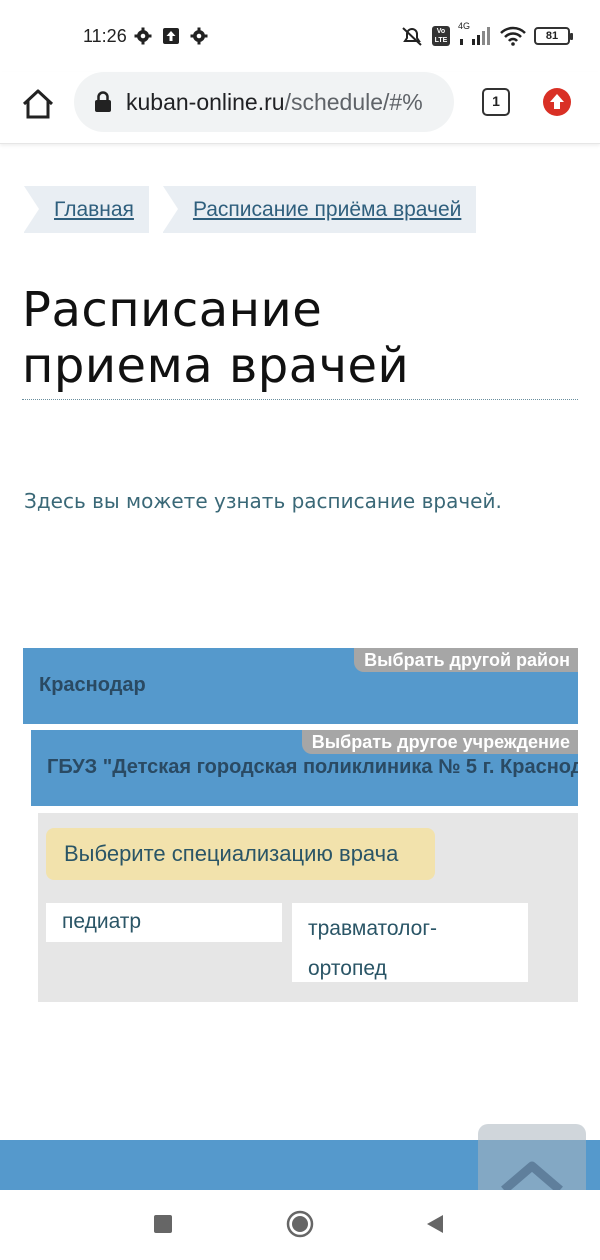 This screenshot has width=600, height=1260. I want to click on specialization-prompt: Выберите специализацию врача, so click(240, 854).